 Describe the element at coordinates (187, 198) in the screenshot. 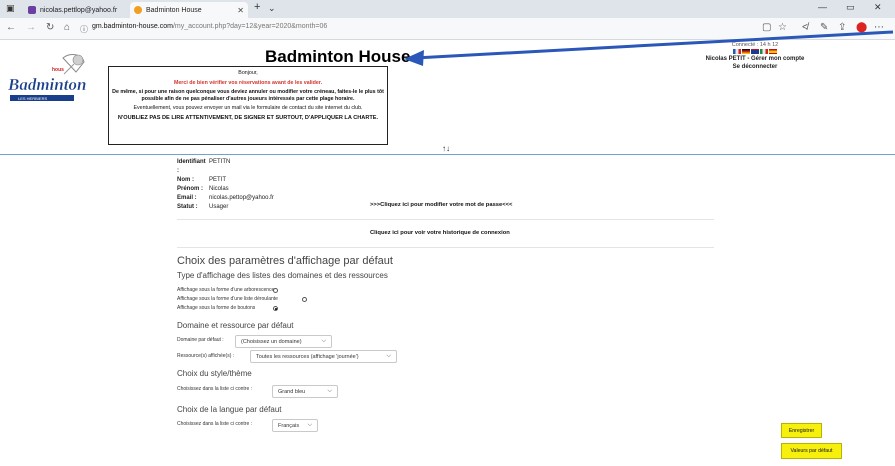

I see `email-label: Email :` at that location.